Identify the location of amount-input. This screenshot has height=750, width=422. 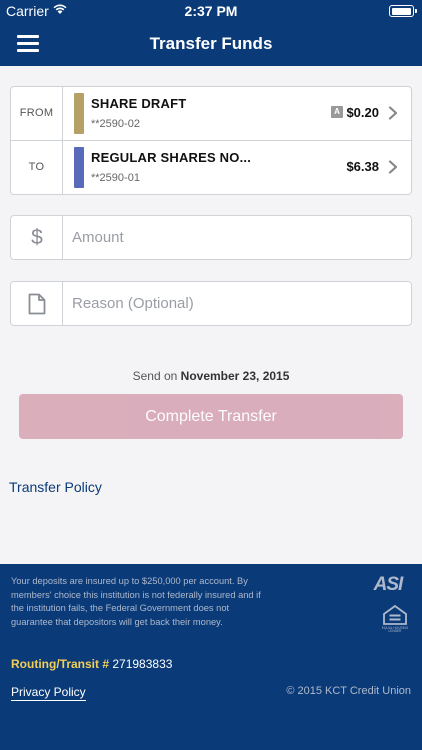
(237, 237).